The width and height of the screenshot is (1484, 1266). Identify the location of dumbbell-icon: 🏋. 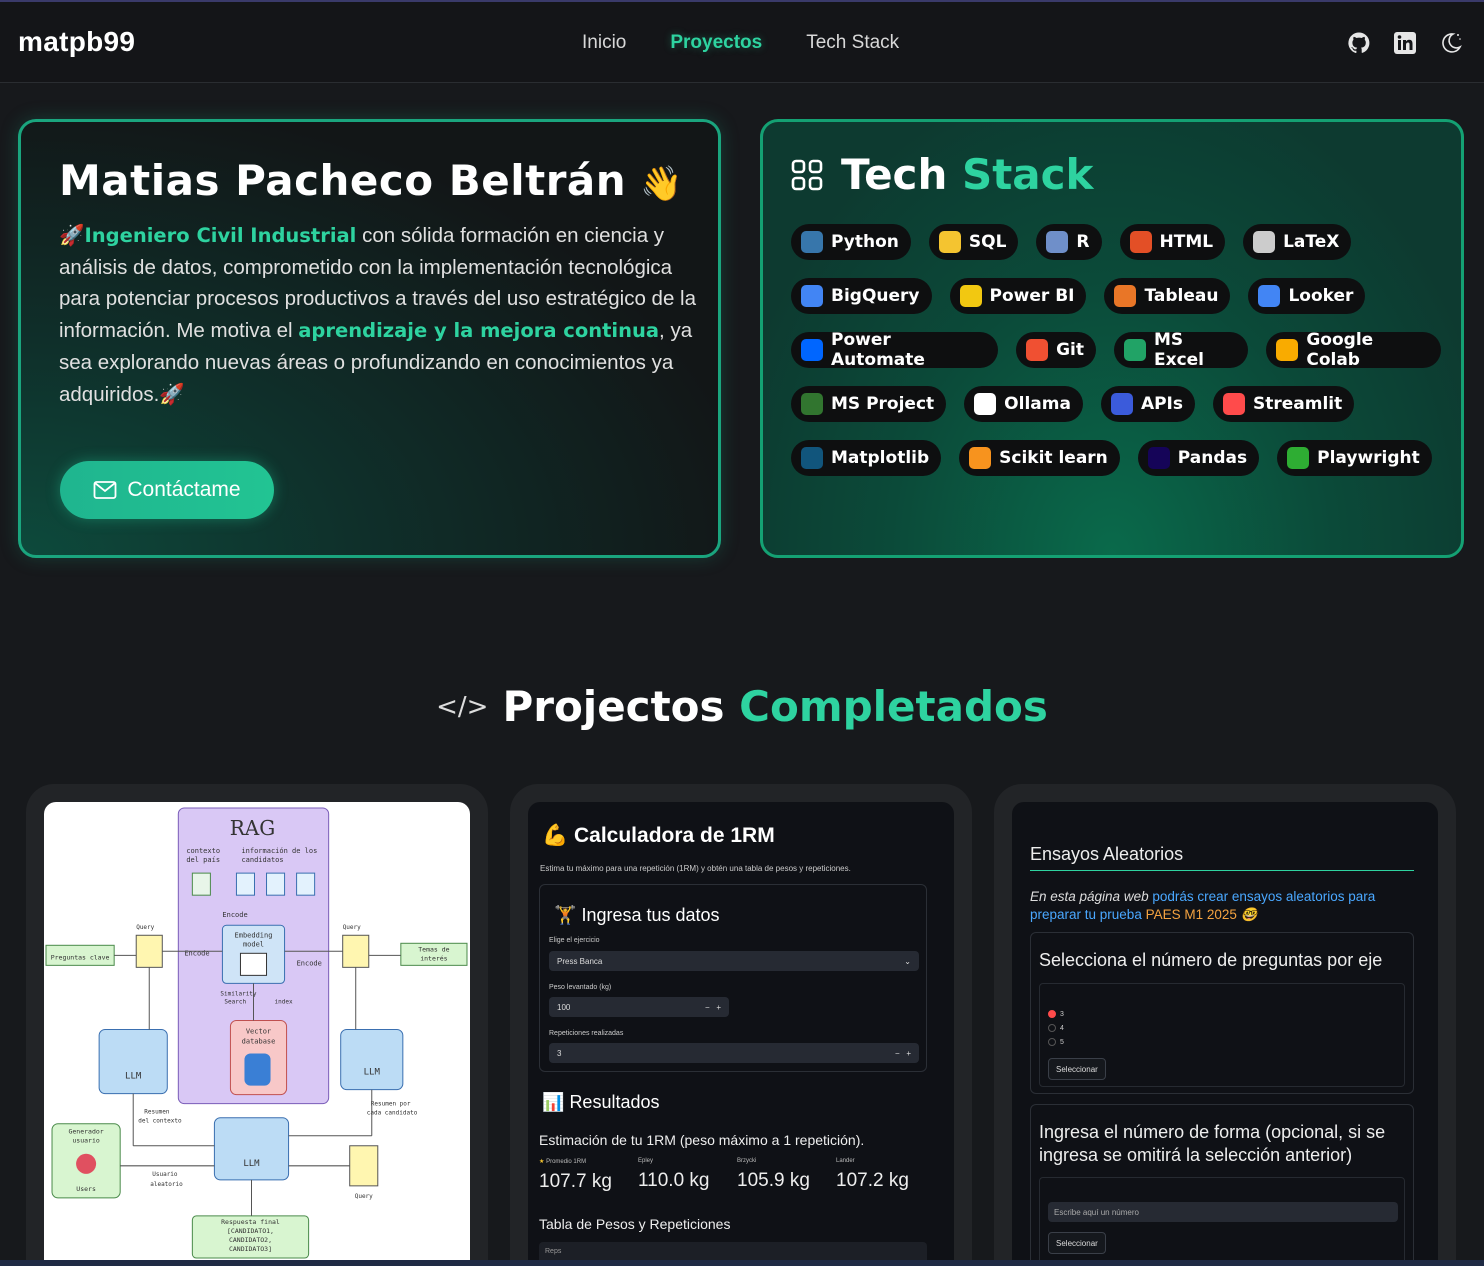
(565, 915).